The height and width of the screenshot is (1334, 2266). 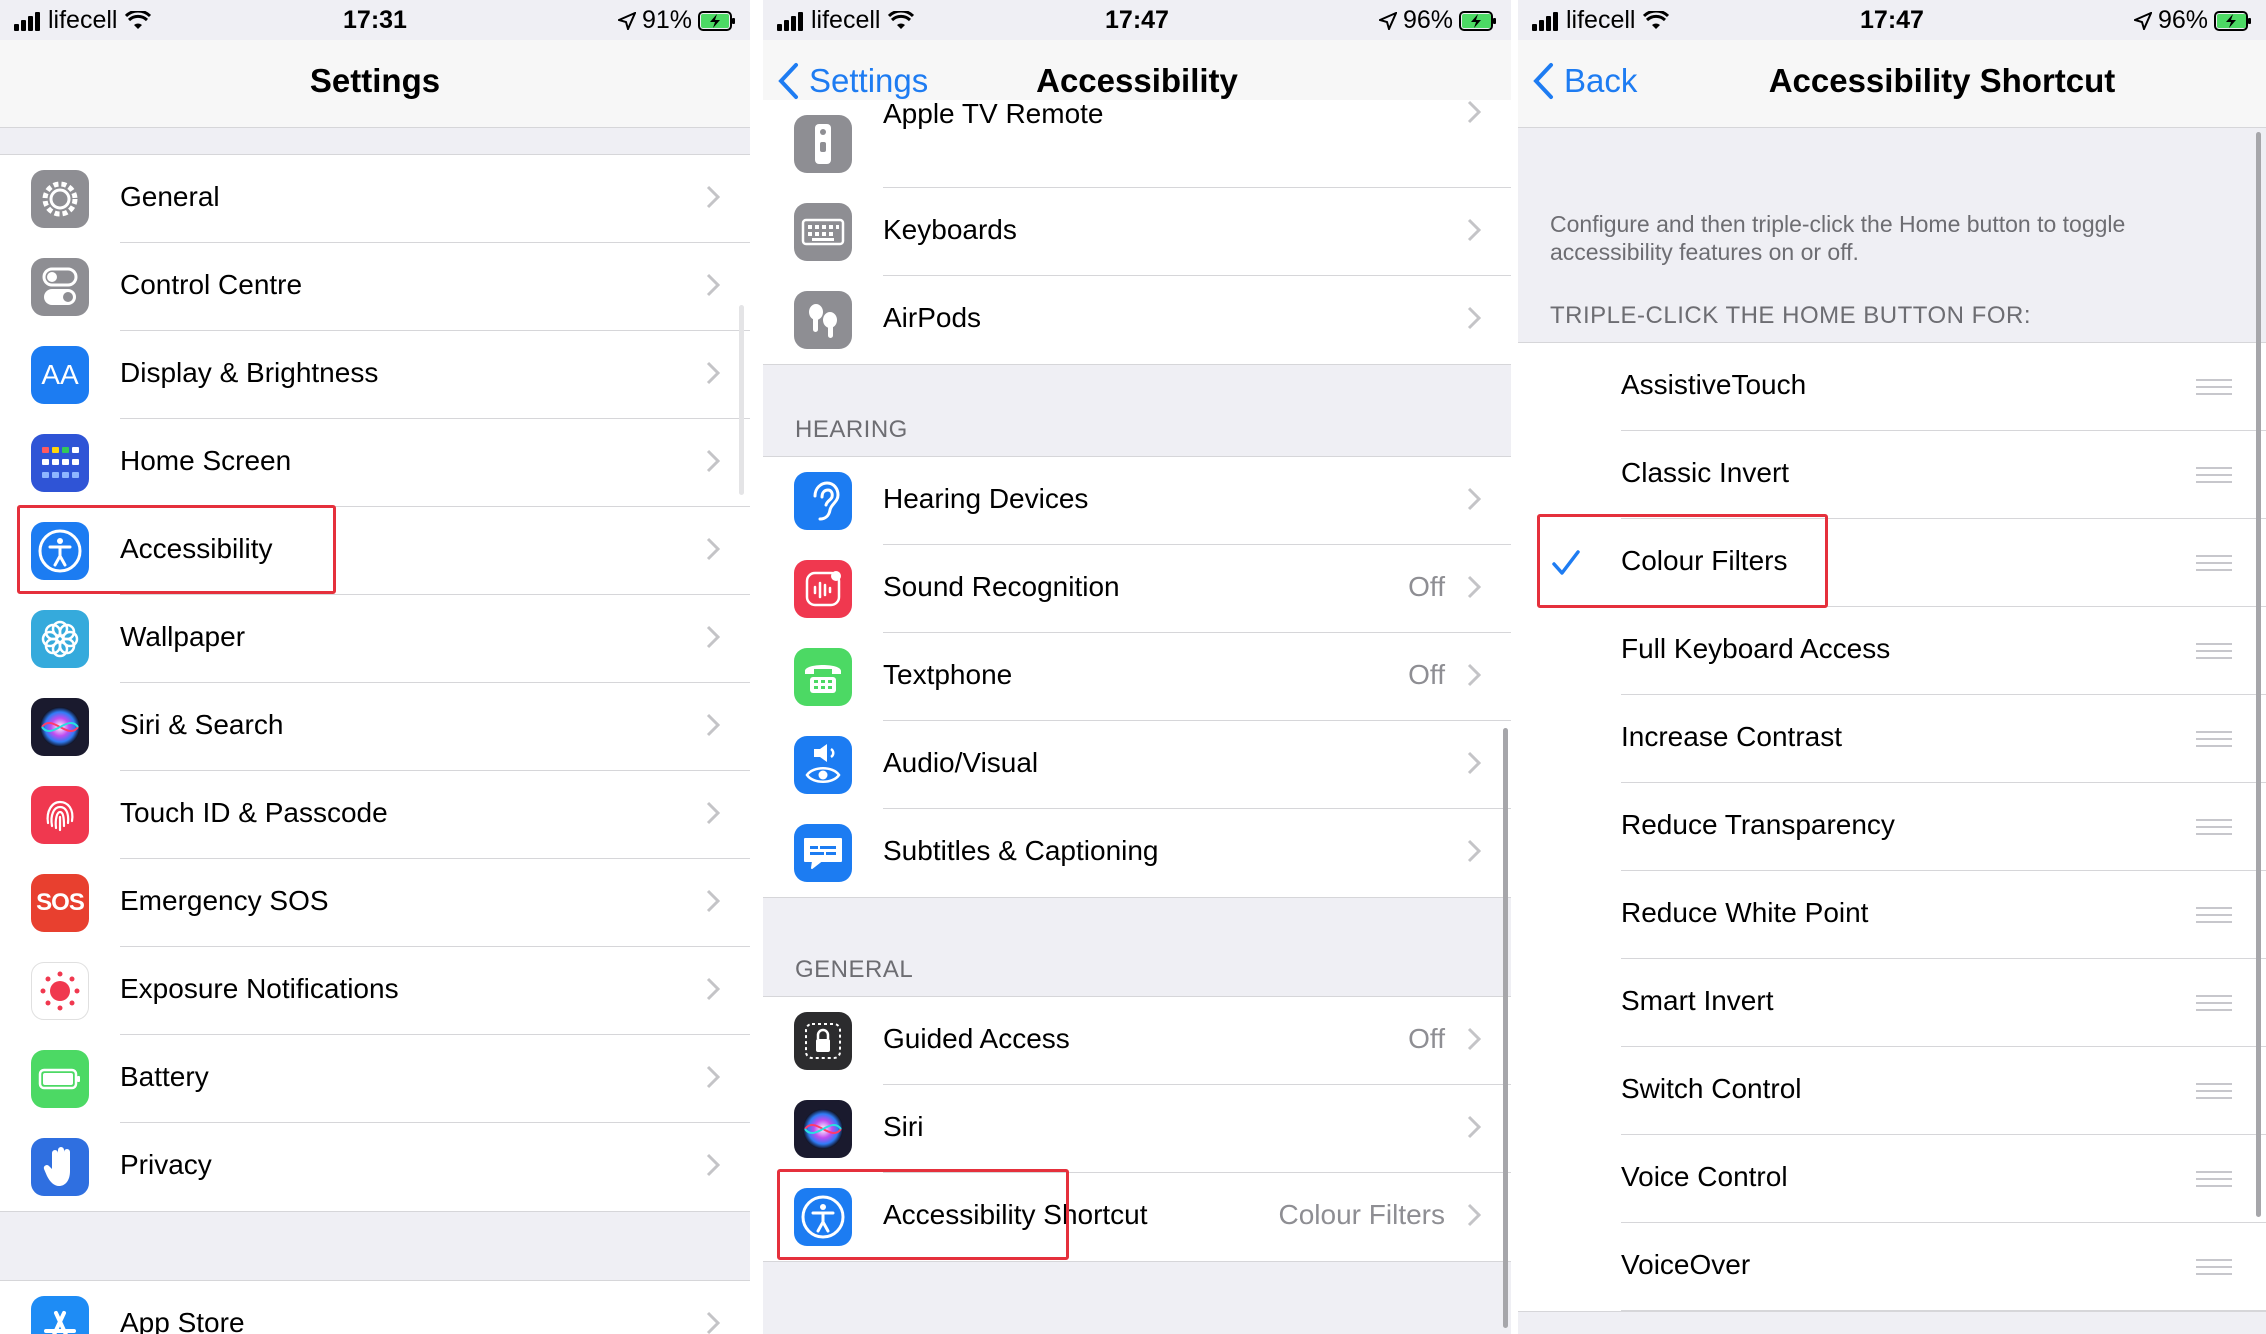 What do you see at coordinates (375, 463) in the screenshot?
I see `settings-item-home-screen: Home Screen` at bounding box center [375, 463].